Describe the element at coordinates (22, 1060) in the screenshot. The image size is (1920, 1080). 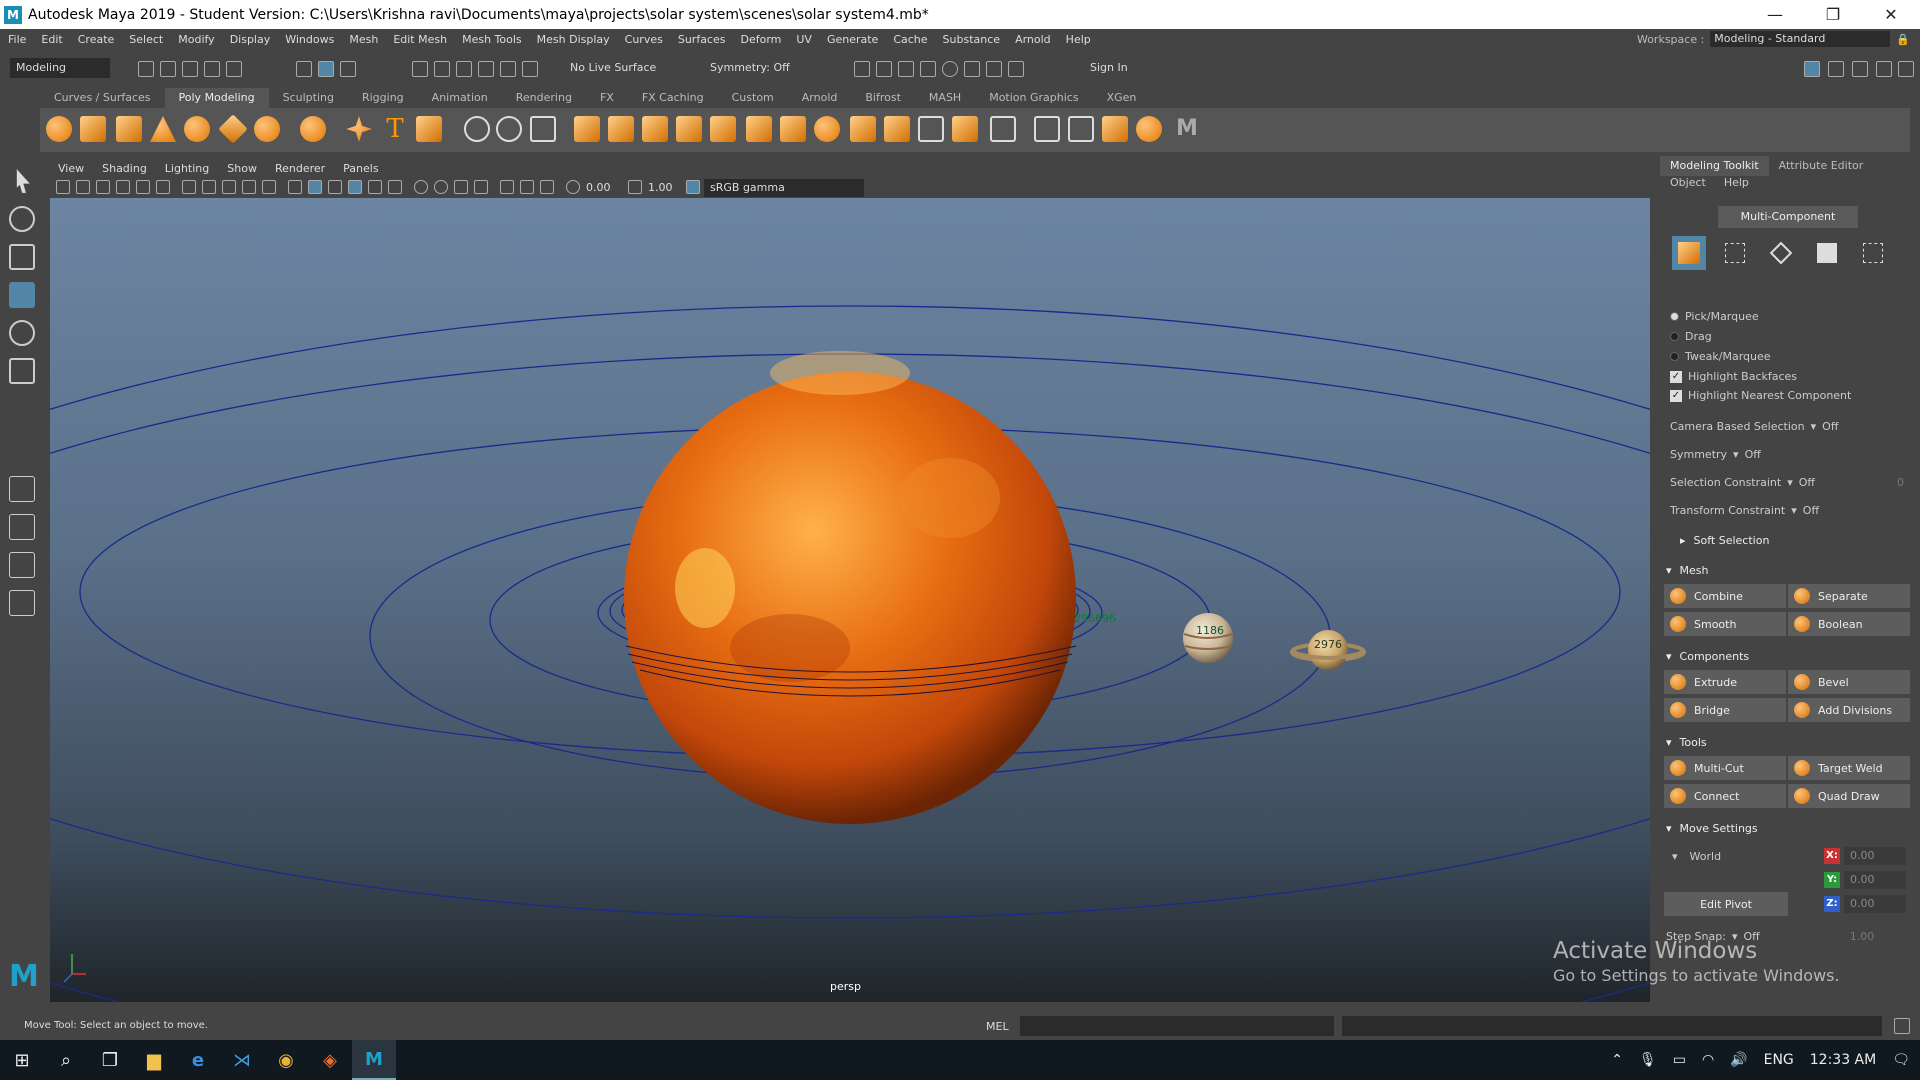
I see `windows-start-icon: ⊞` at that location.